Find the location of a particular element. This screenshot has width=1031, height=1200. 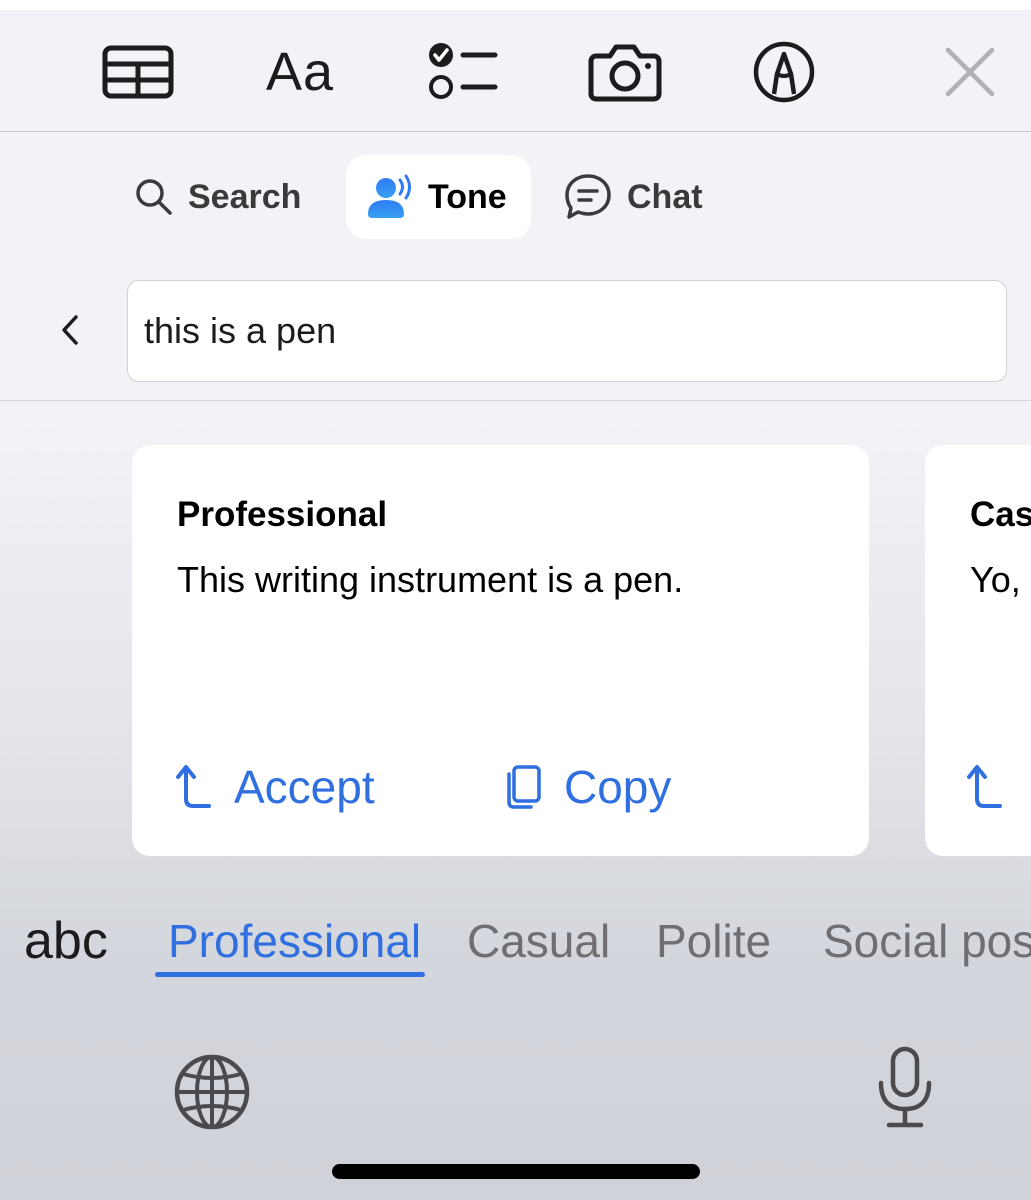

copy-label: Copy is located at coordinates (618, 787).